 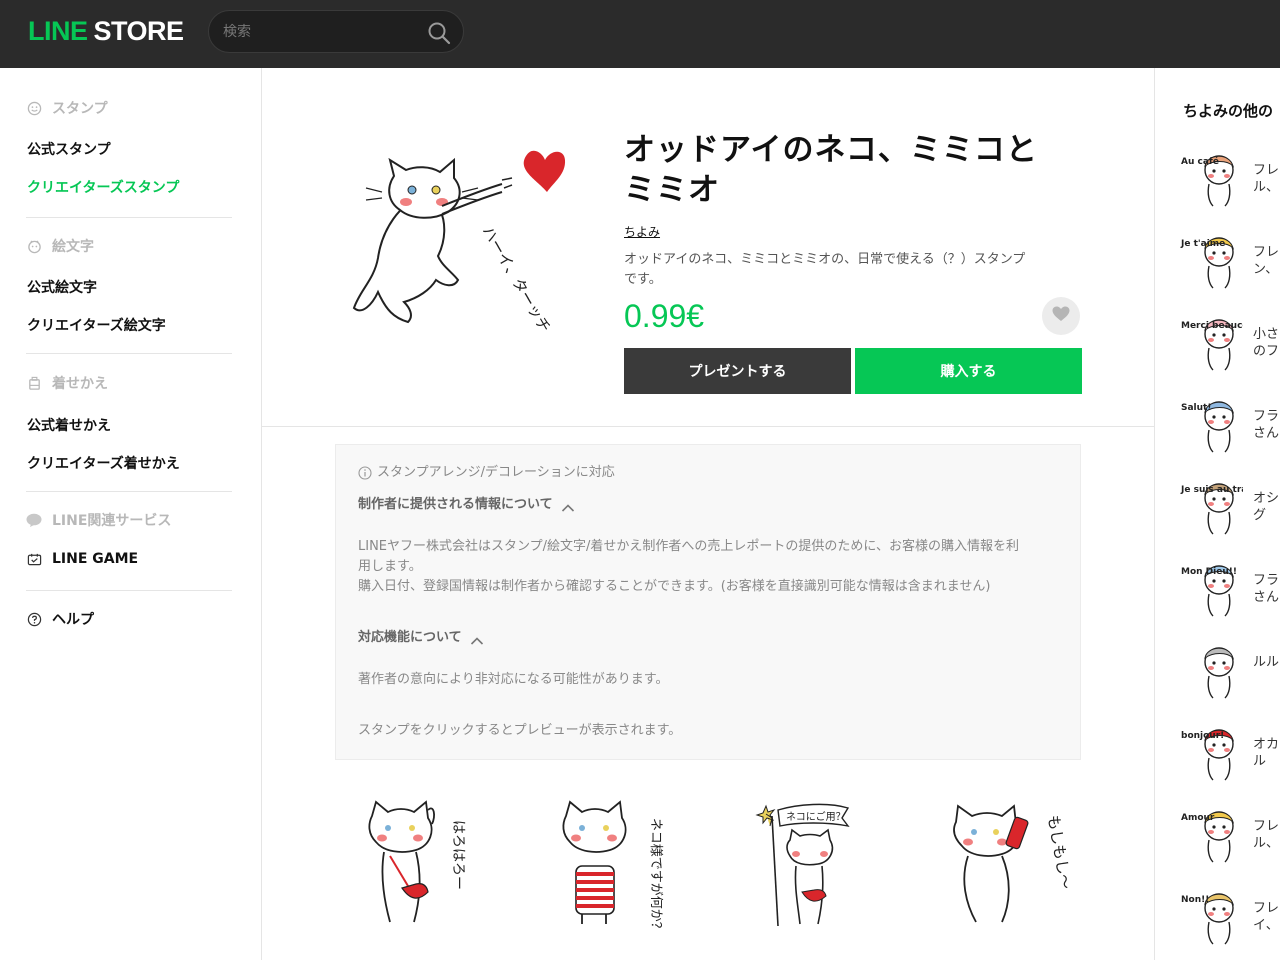 What do you see at coordinates (69, 149) in the screenshot?
I see `sidebar-item-official-stamps: 公式スタンプ` at bounding box center [69, 149].